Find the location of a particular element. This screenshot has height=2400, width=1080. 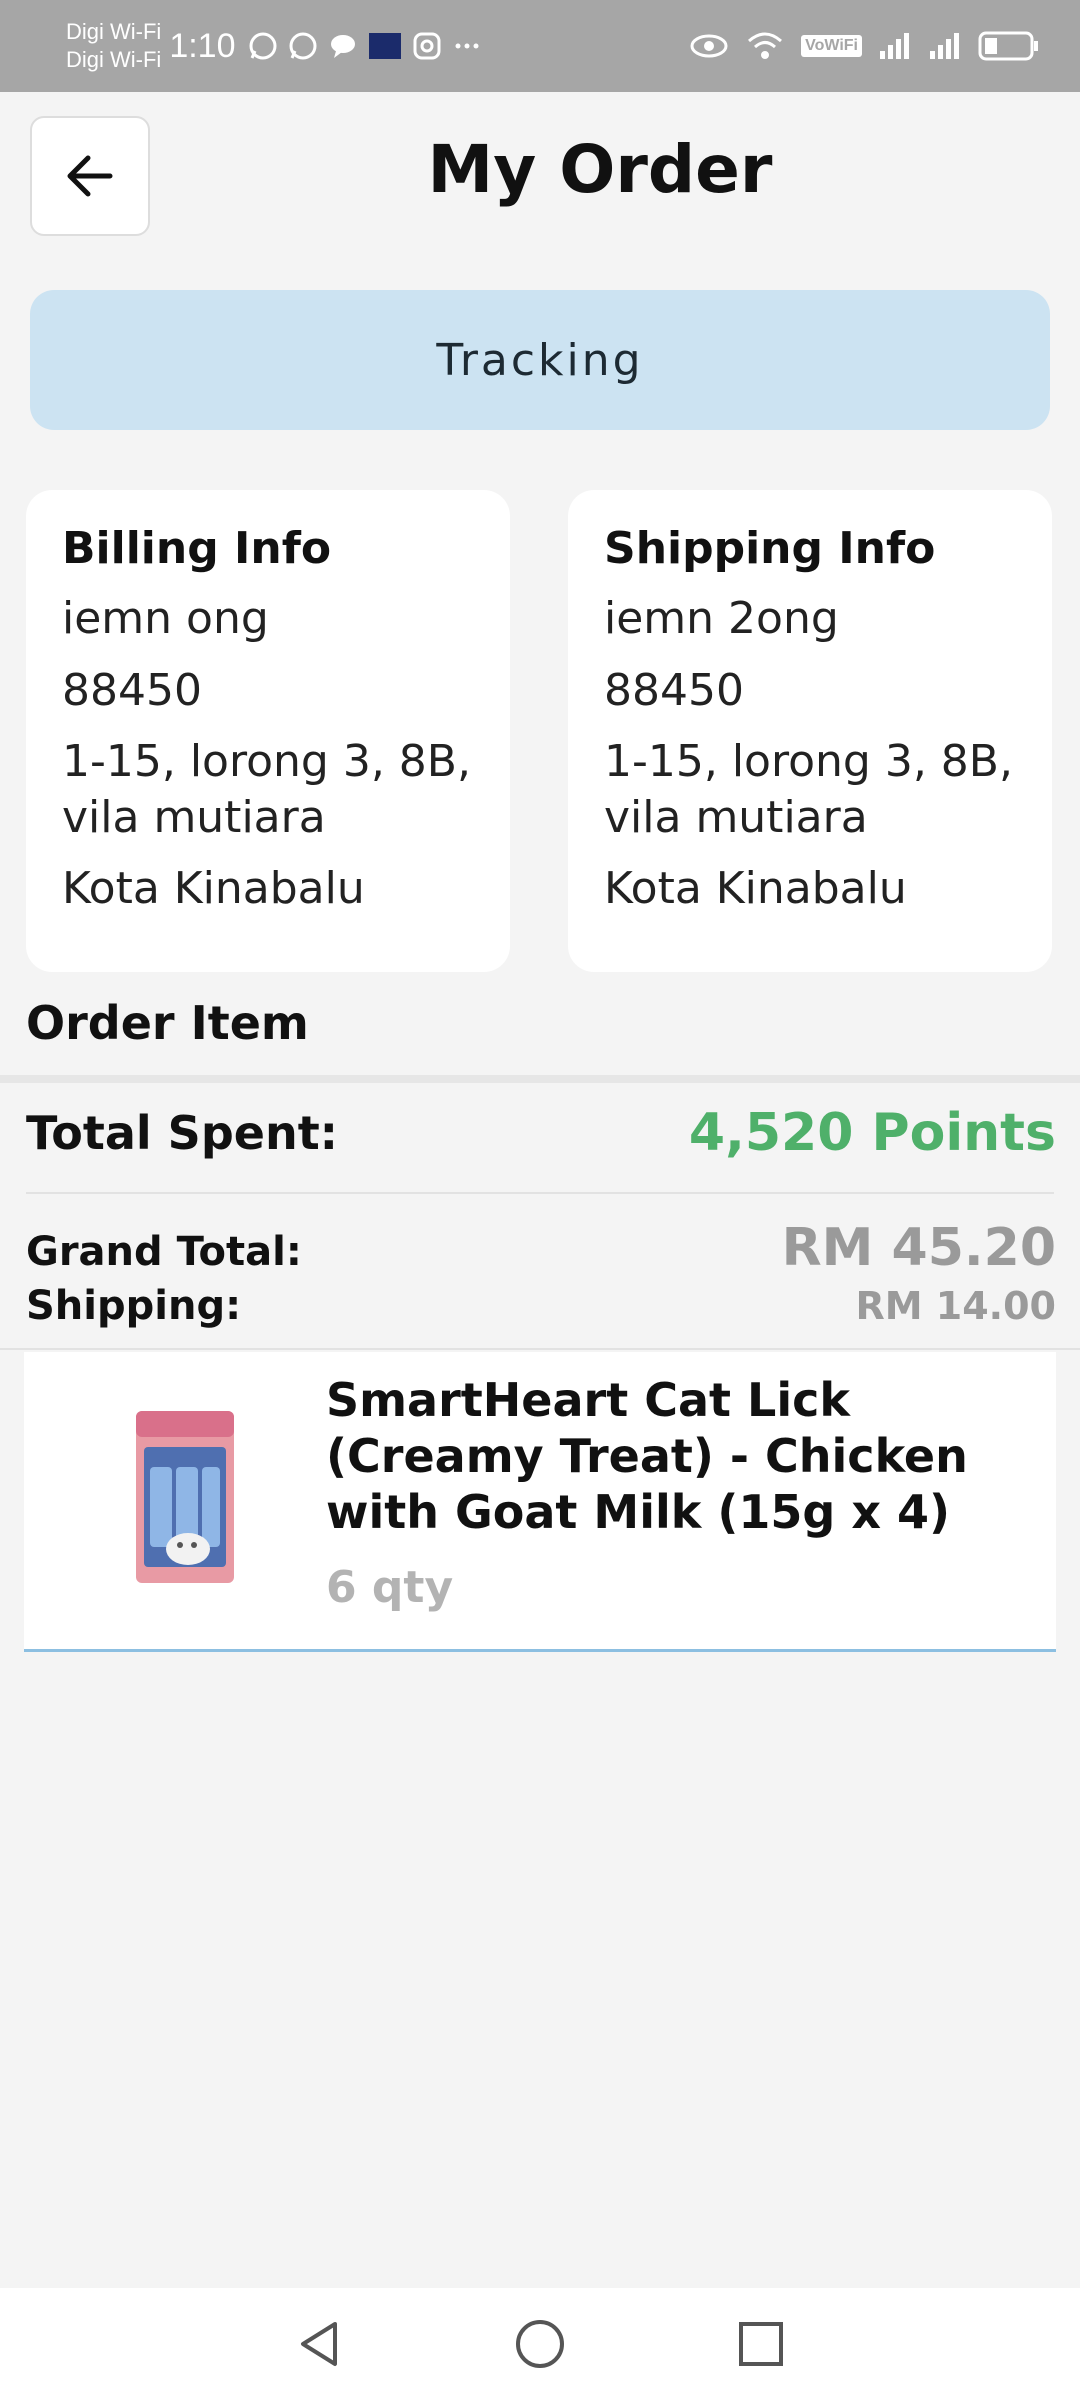

battery-icon is located at coordinates (1008, 46).